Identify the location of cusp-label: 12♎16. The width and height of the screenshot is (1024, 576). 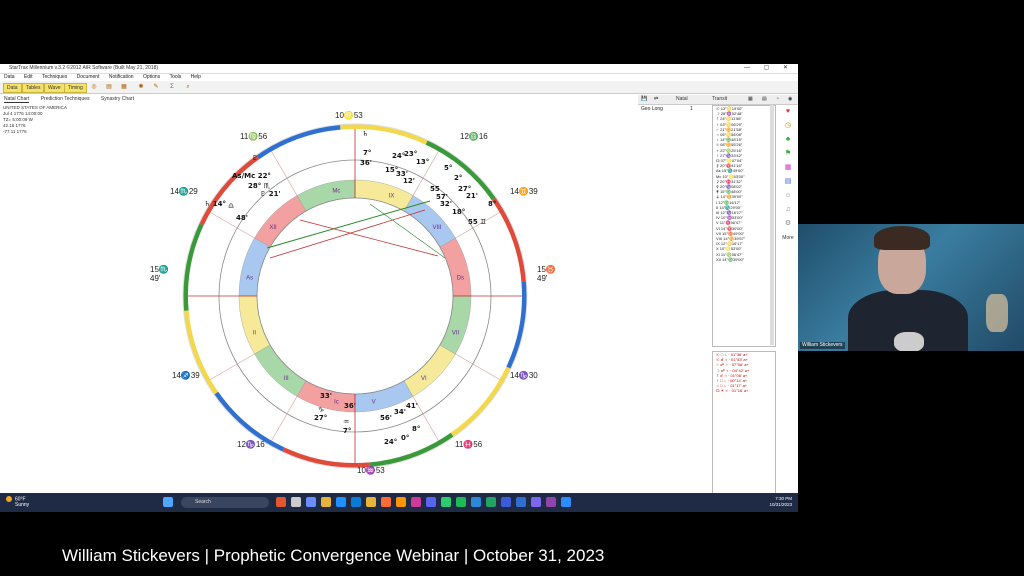
(474, 136).